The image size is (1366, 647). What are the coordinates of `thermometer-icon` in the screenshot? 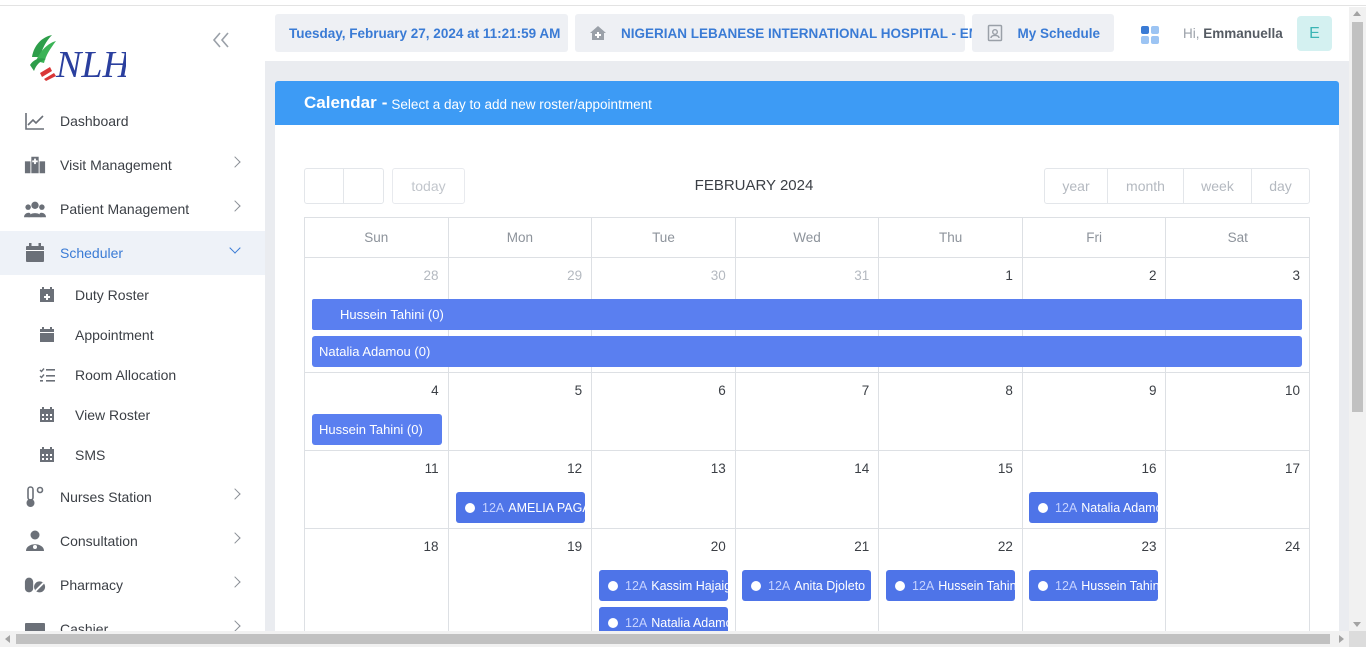 It's located at (35, 497).